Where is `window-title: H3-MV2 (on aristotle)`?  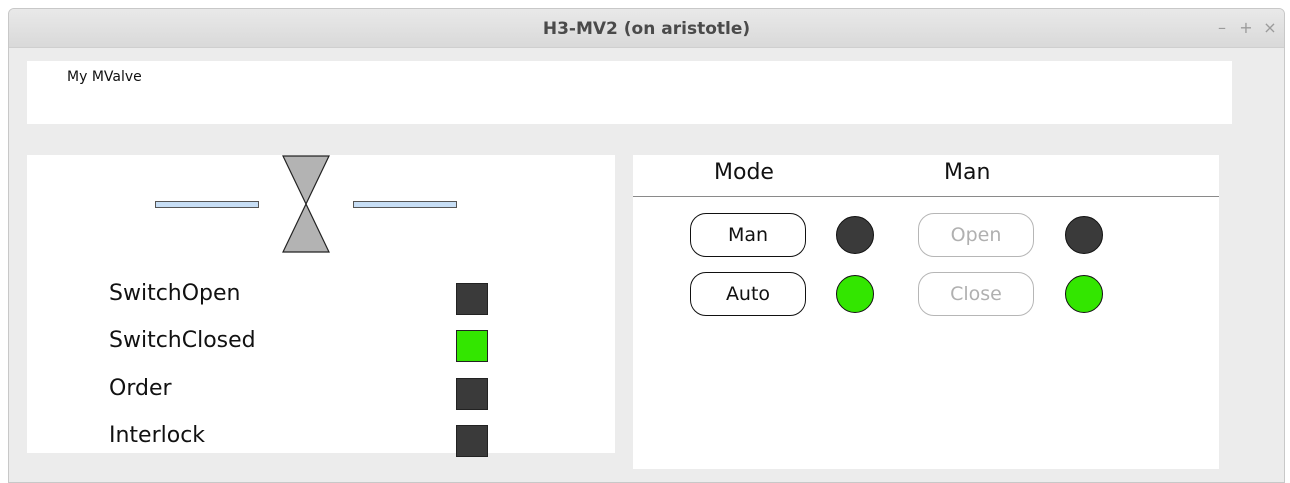
window-title: H3-MV2 (on aristotle) is located at coordinates (646, 29).